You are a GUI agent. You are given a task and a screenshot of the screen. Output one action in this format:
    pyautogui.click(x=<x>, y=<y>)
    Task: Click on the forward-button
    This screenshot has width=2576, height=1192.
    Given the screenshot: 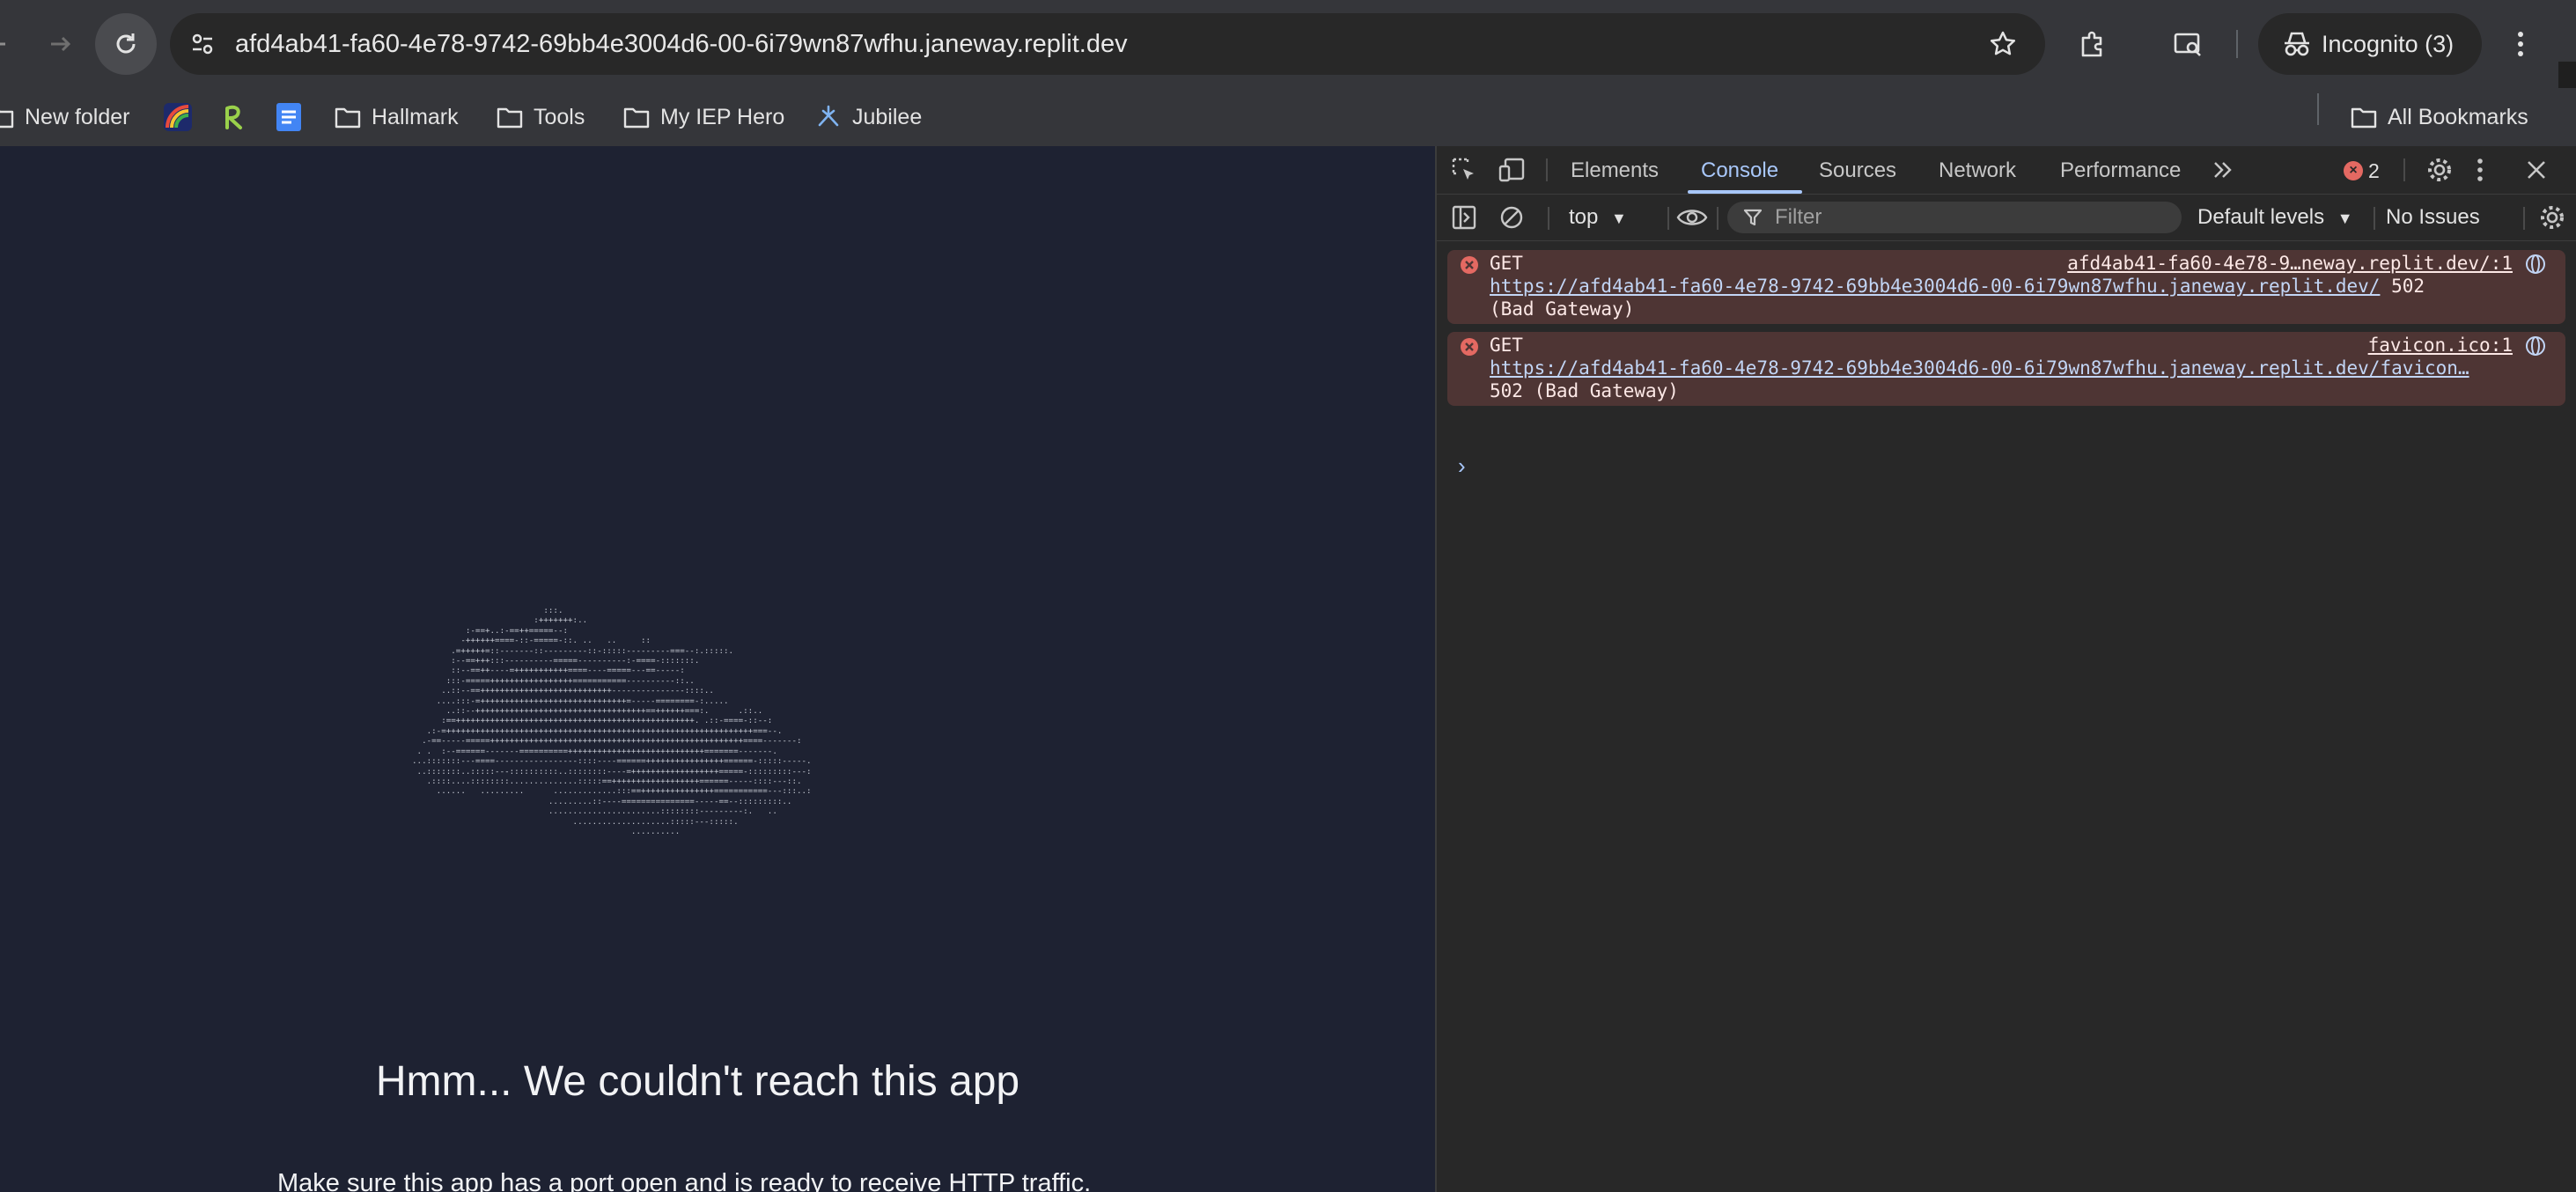 What is the action you would take?
    pyautogui.click(x=61, y=44)
    